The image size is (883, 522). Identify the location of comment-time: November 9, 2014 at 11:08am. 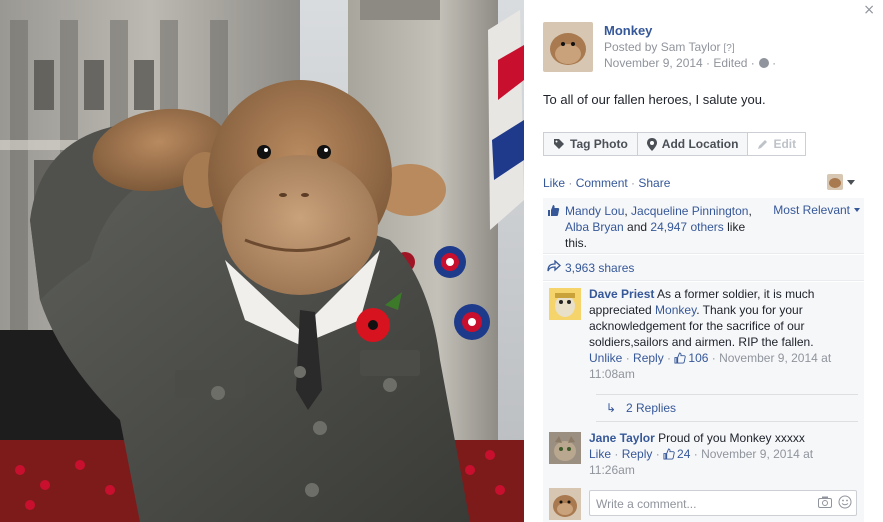
(710, 366).